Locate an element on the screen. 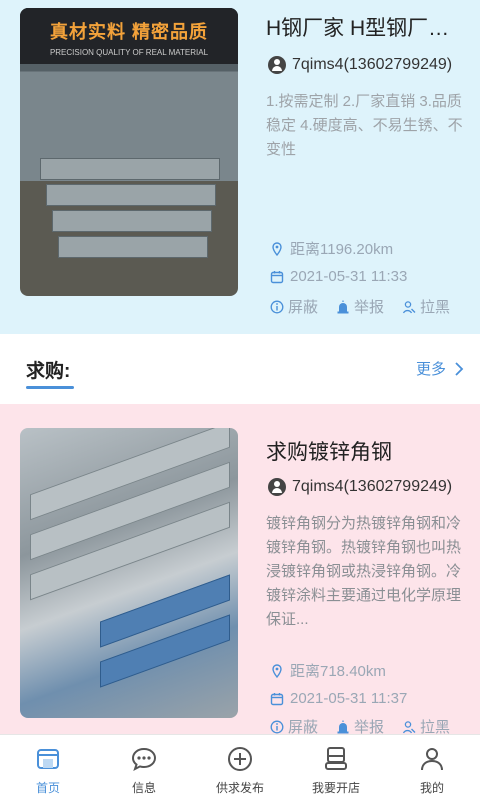 This screenshot has width=480, height=800. block-button: 屏蔽 is located at coordinates (294, 306).